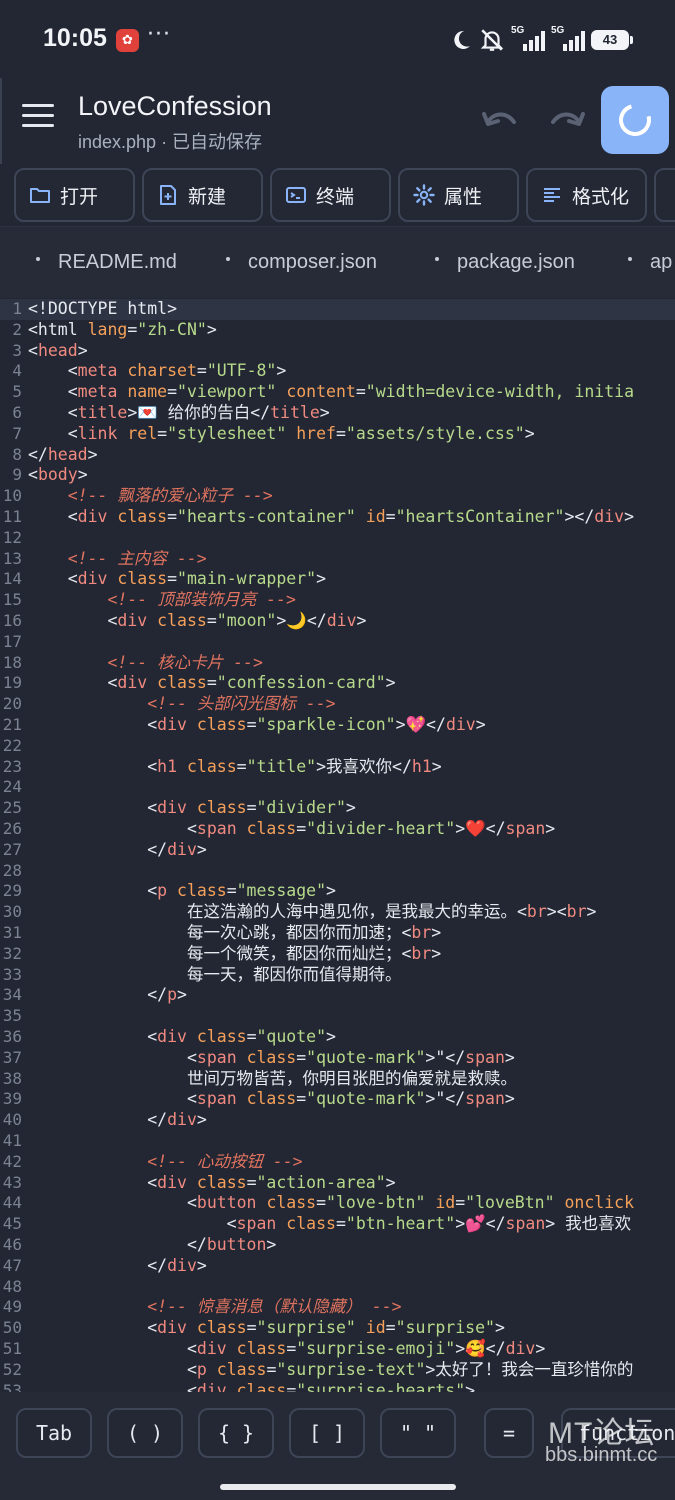  I want to click on code-line: 42 <!-- 心动按钮 -->, so click(337, 1162).